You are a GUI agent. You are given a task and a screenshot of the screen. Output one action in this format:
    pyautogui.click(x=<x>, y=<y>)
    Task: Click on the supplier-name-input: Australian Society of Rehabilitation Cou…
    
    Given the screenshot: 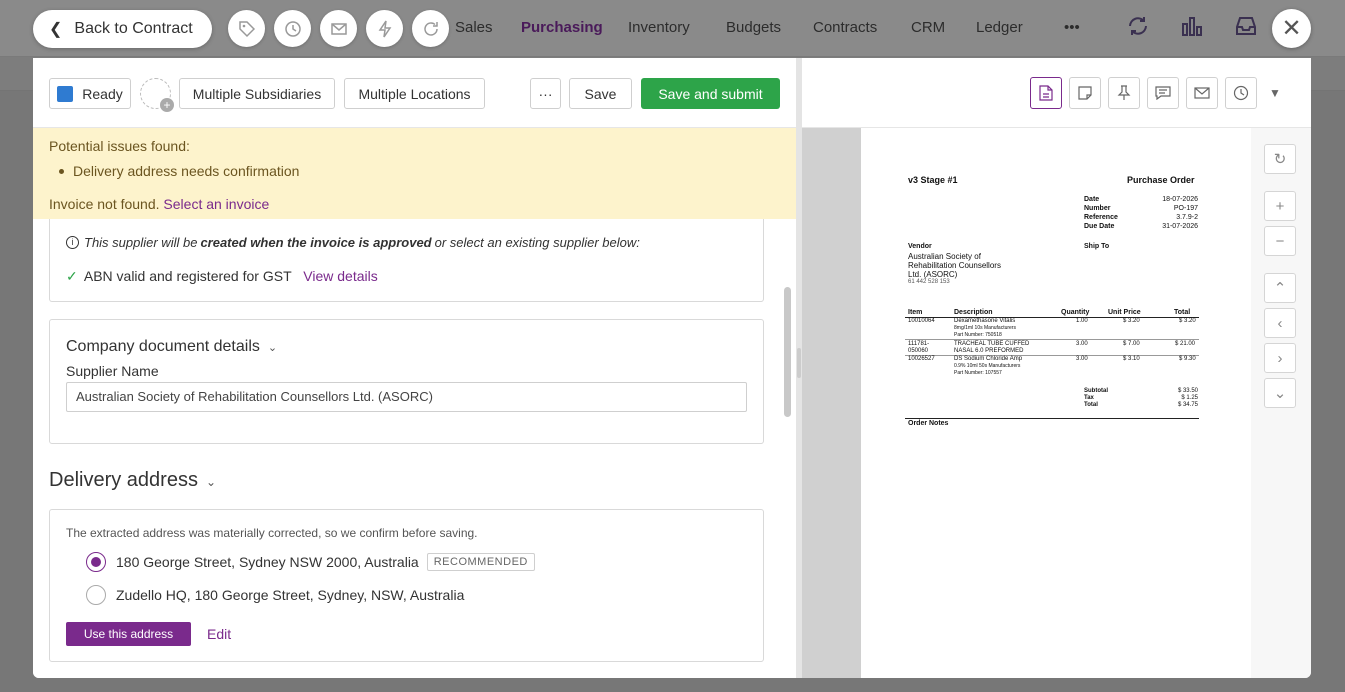 What is the action you would take?
    pyautogui.click(x=406, y=397)
    